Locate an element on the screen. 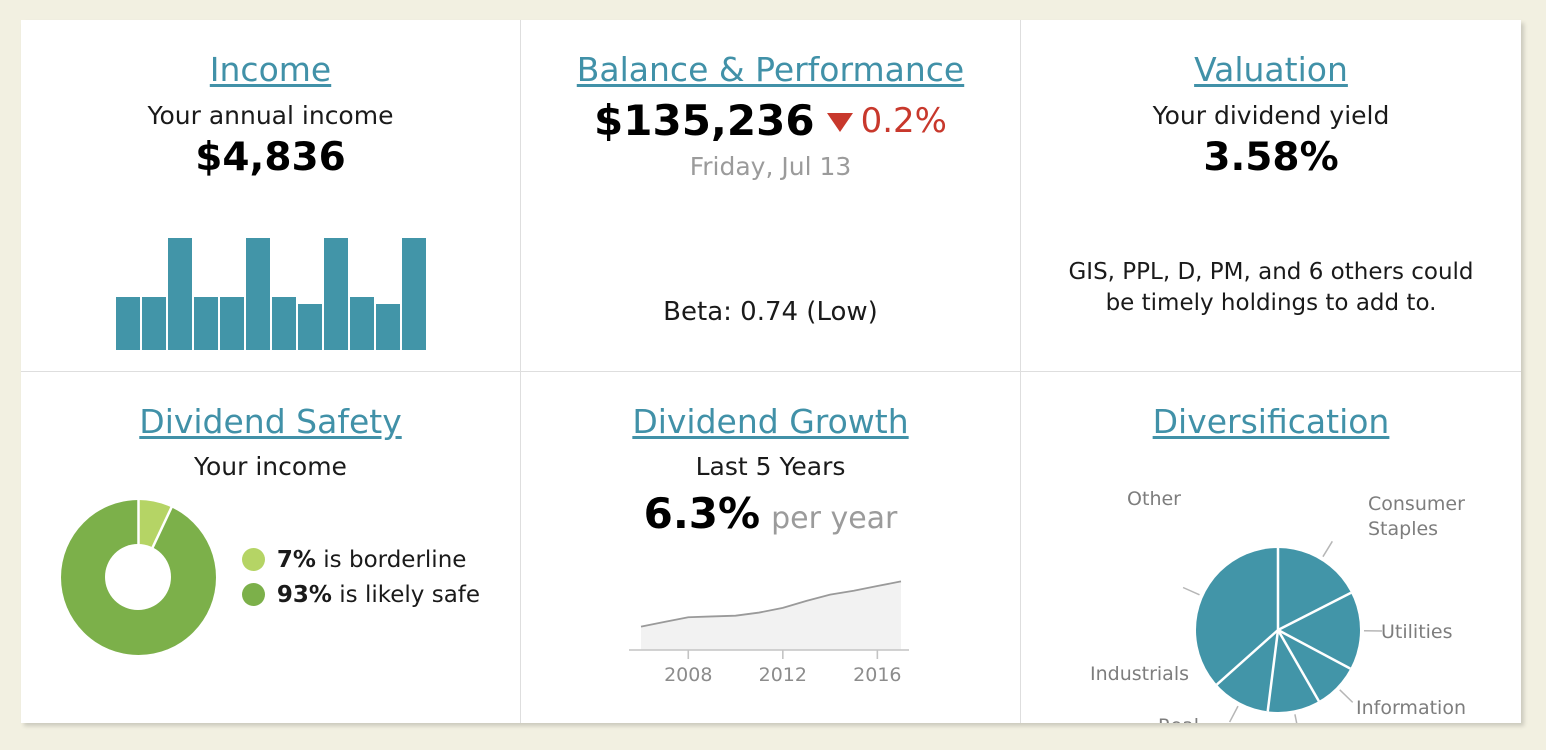  pie-label-industrials: Industrials is located at coordinates (1139, 674).